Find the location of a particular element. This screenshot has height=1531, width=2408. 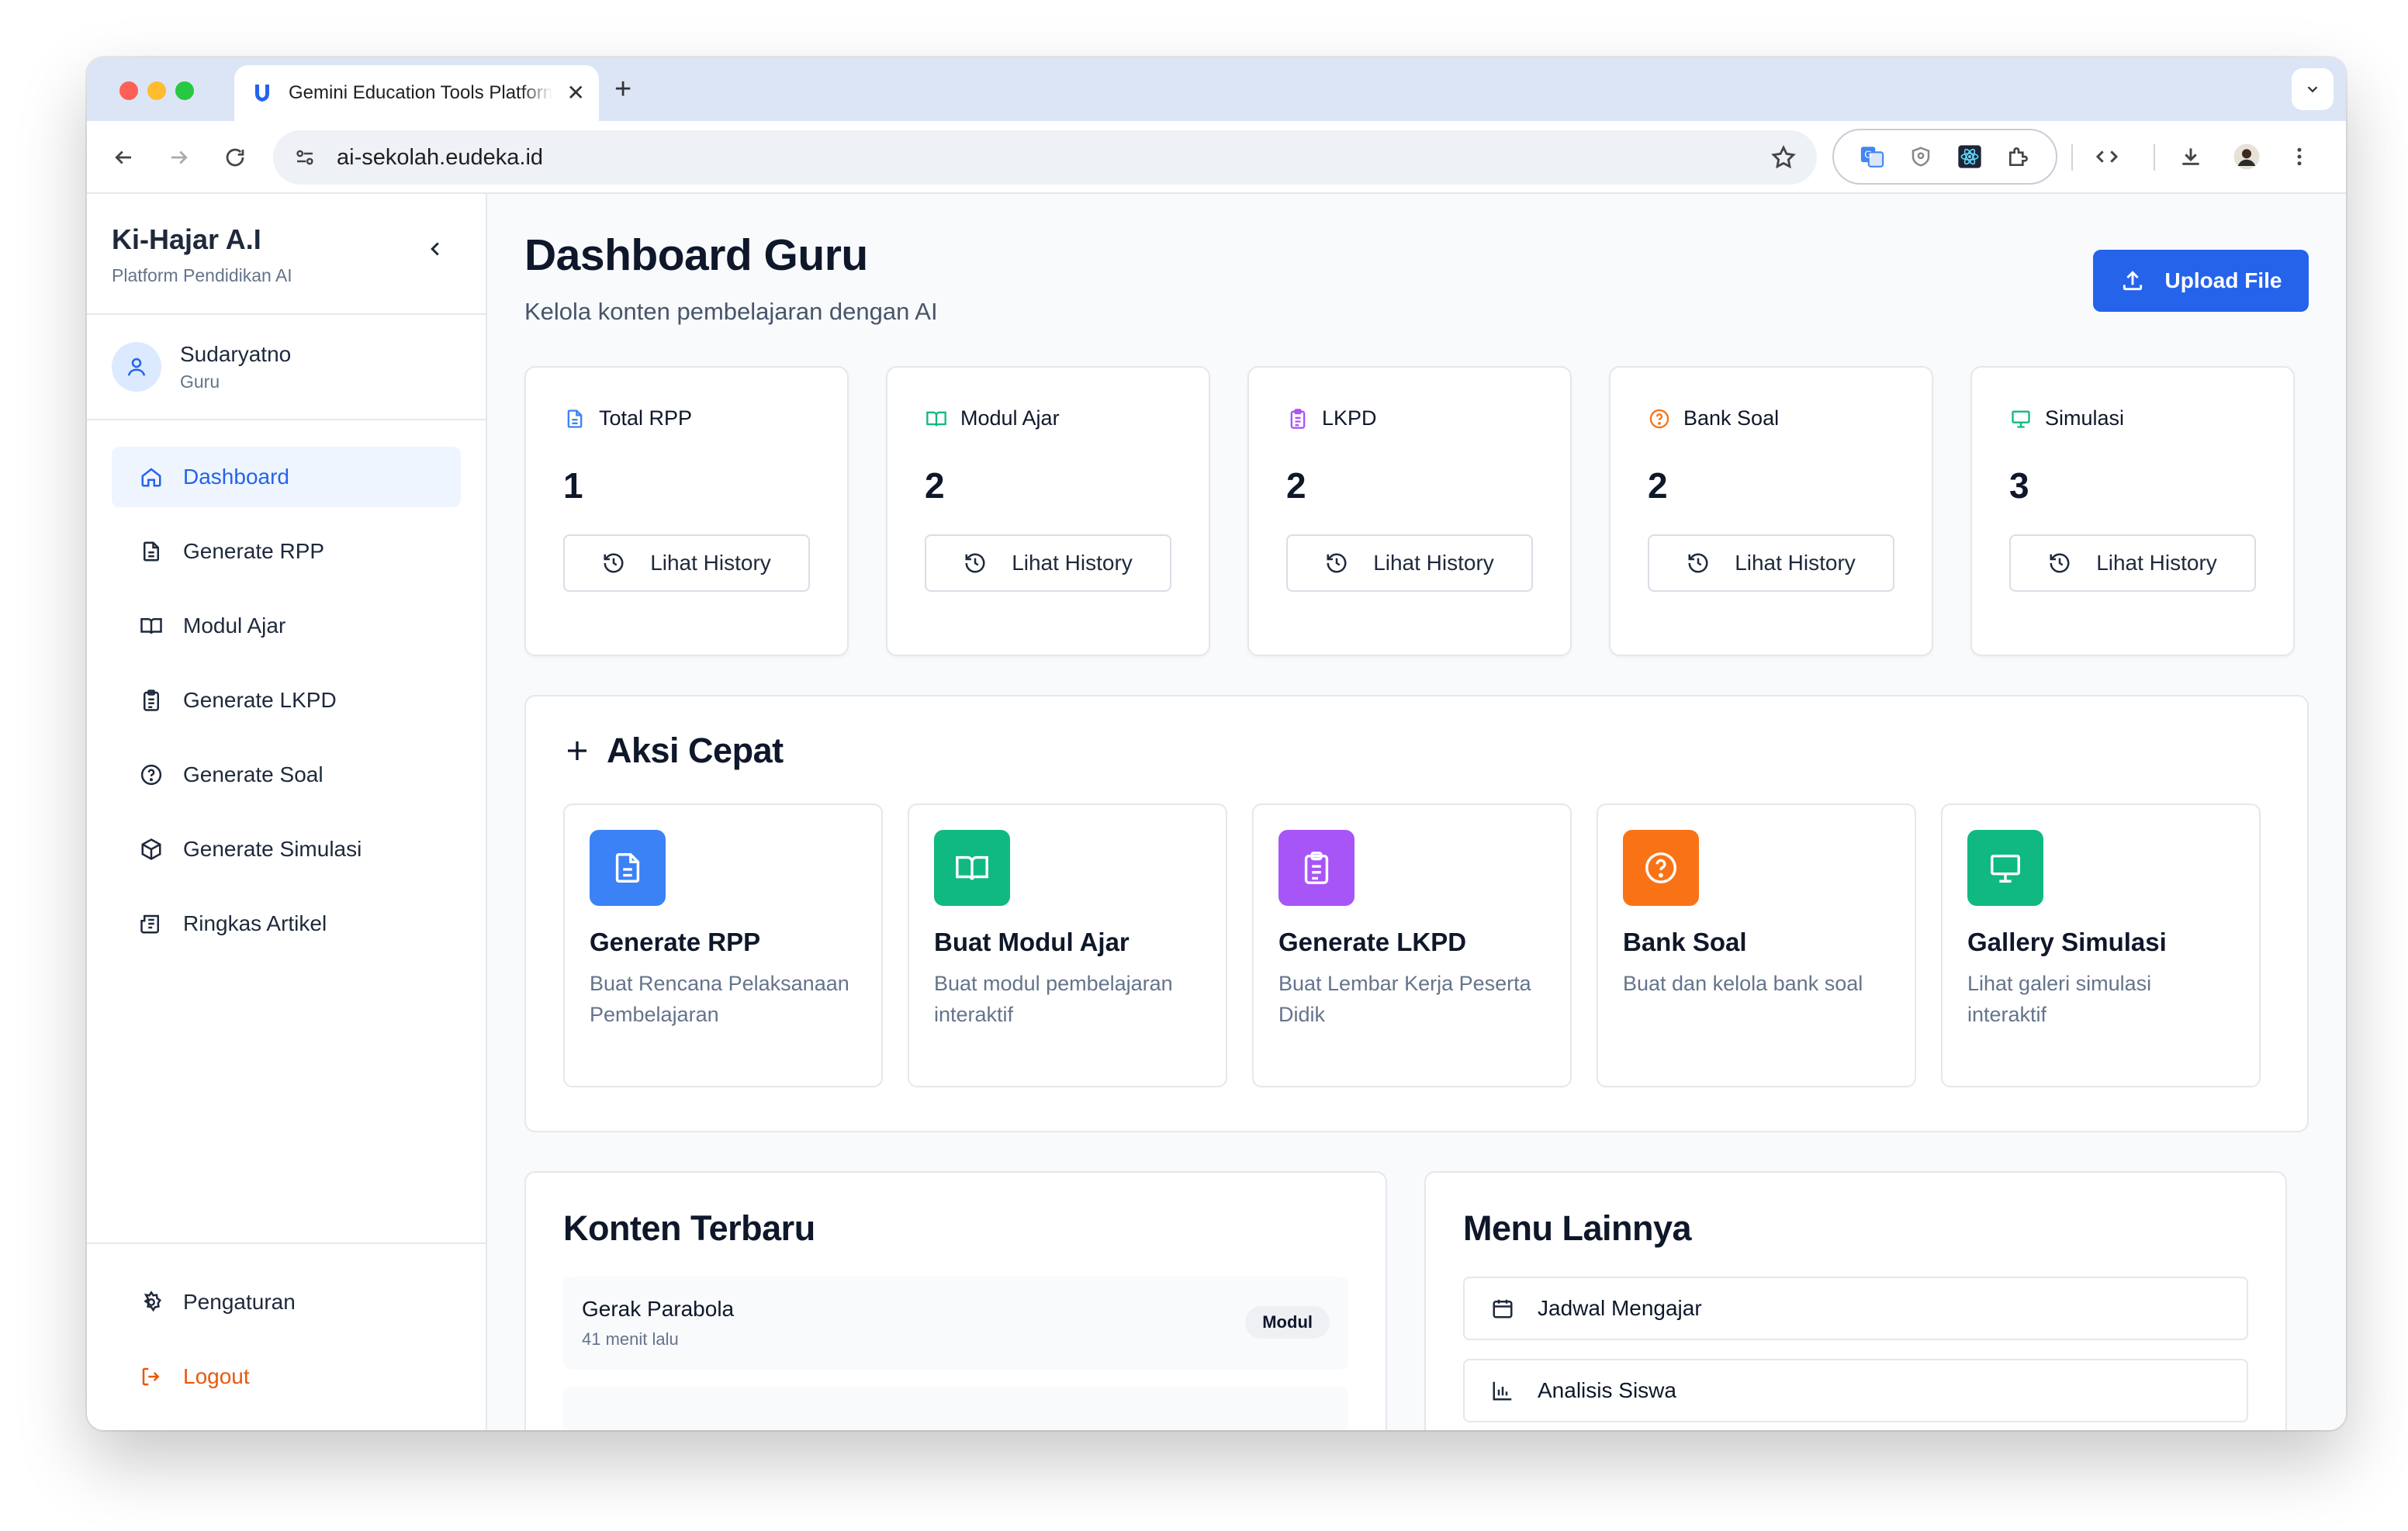

collapse-sidebar-icon is located at coordinates (436, 250).